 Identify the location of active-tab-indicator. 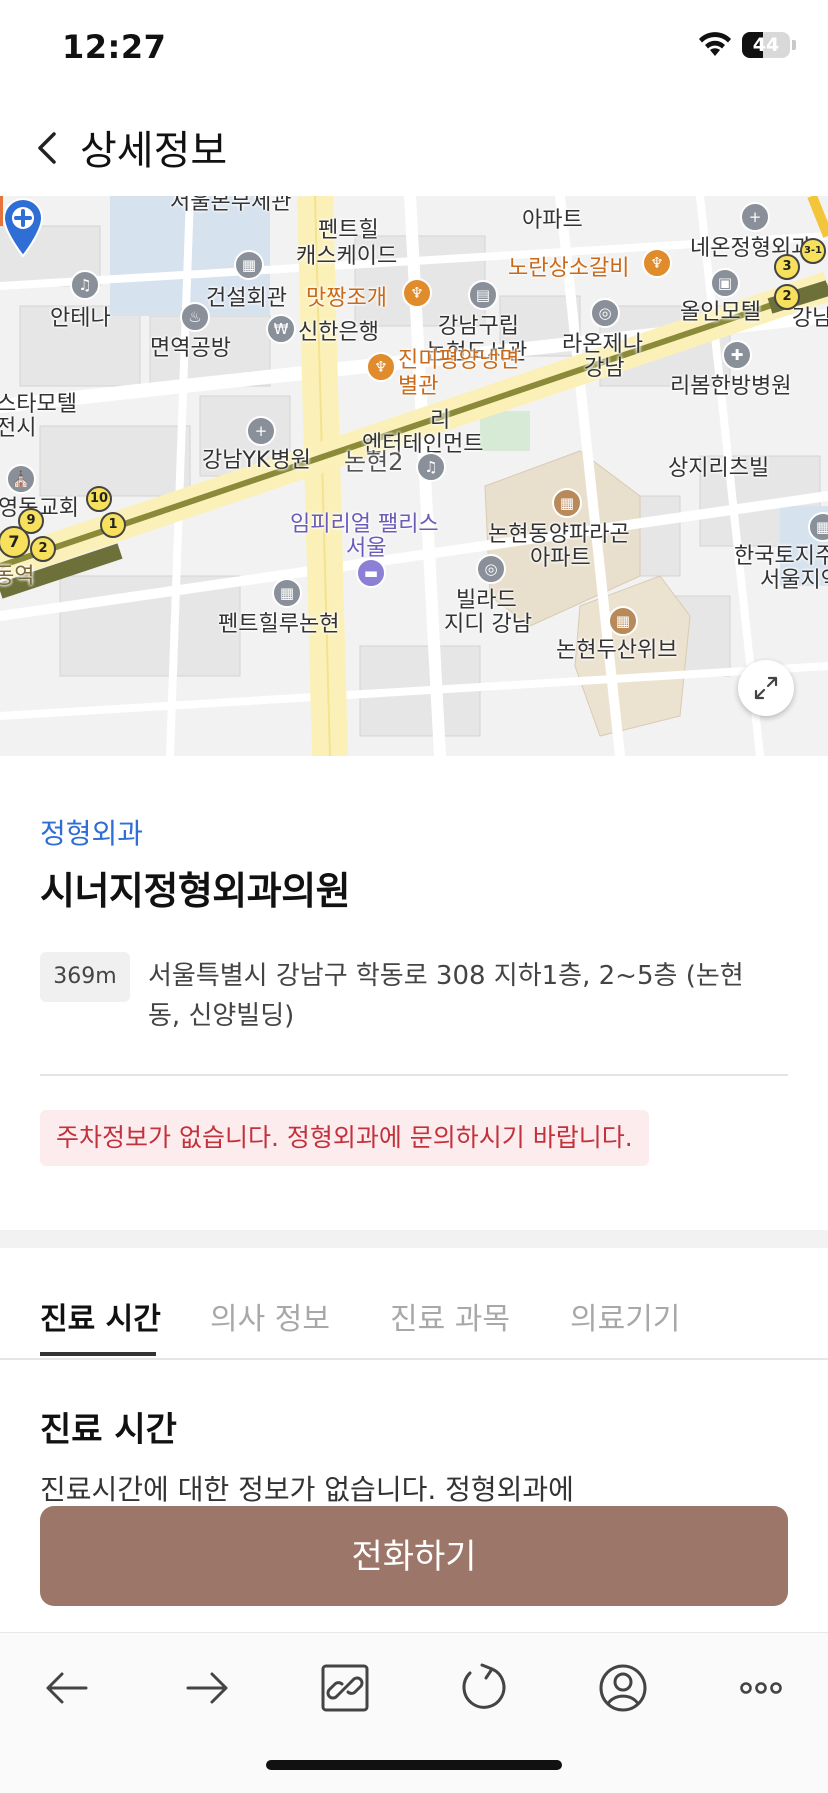
(98, 1354).